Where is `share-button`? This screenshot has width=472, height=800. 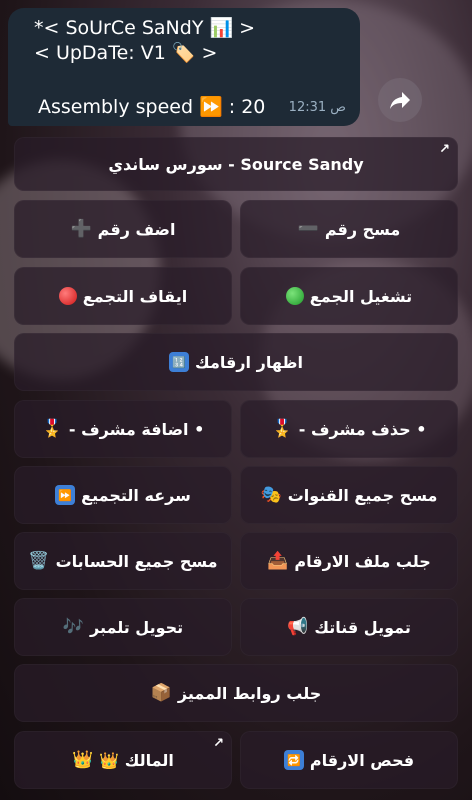 share-button is located at coordinates (400, 100).